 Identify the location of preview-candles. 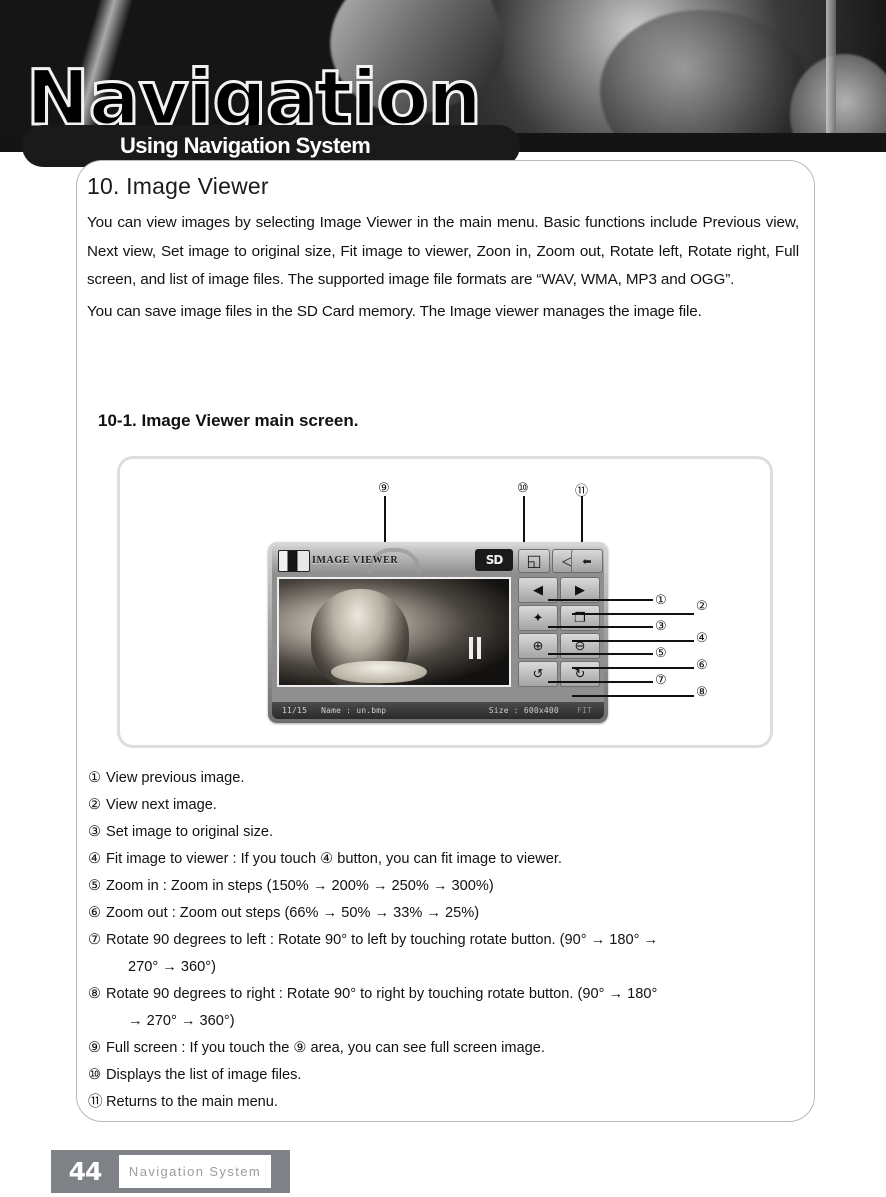
(475, 648).